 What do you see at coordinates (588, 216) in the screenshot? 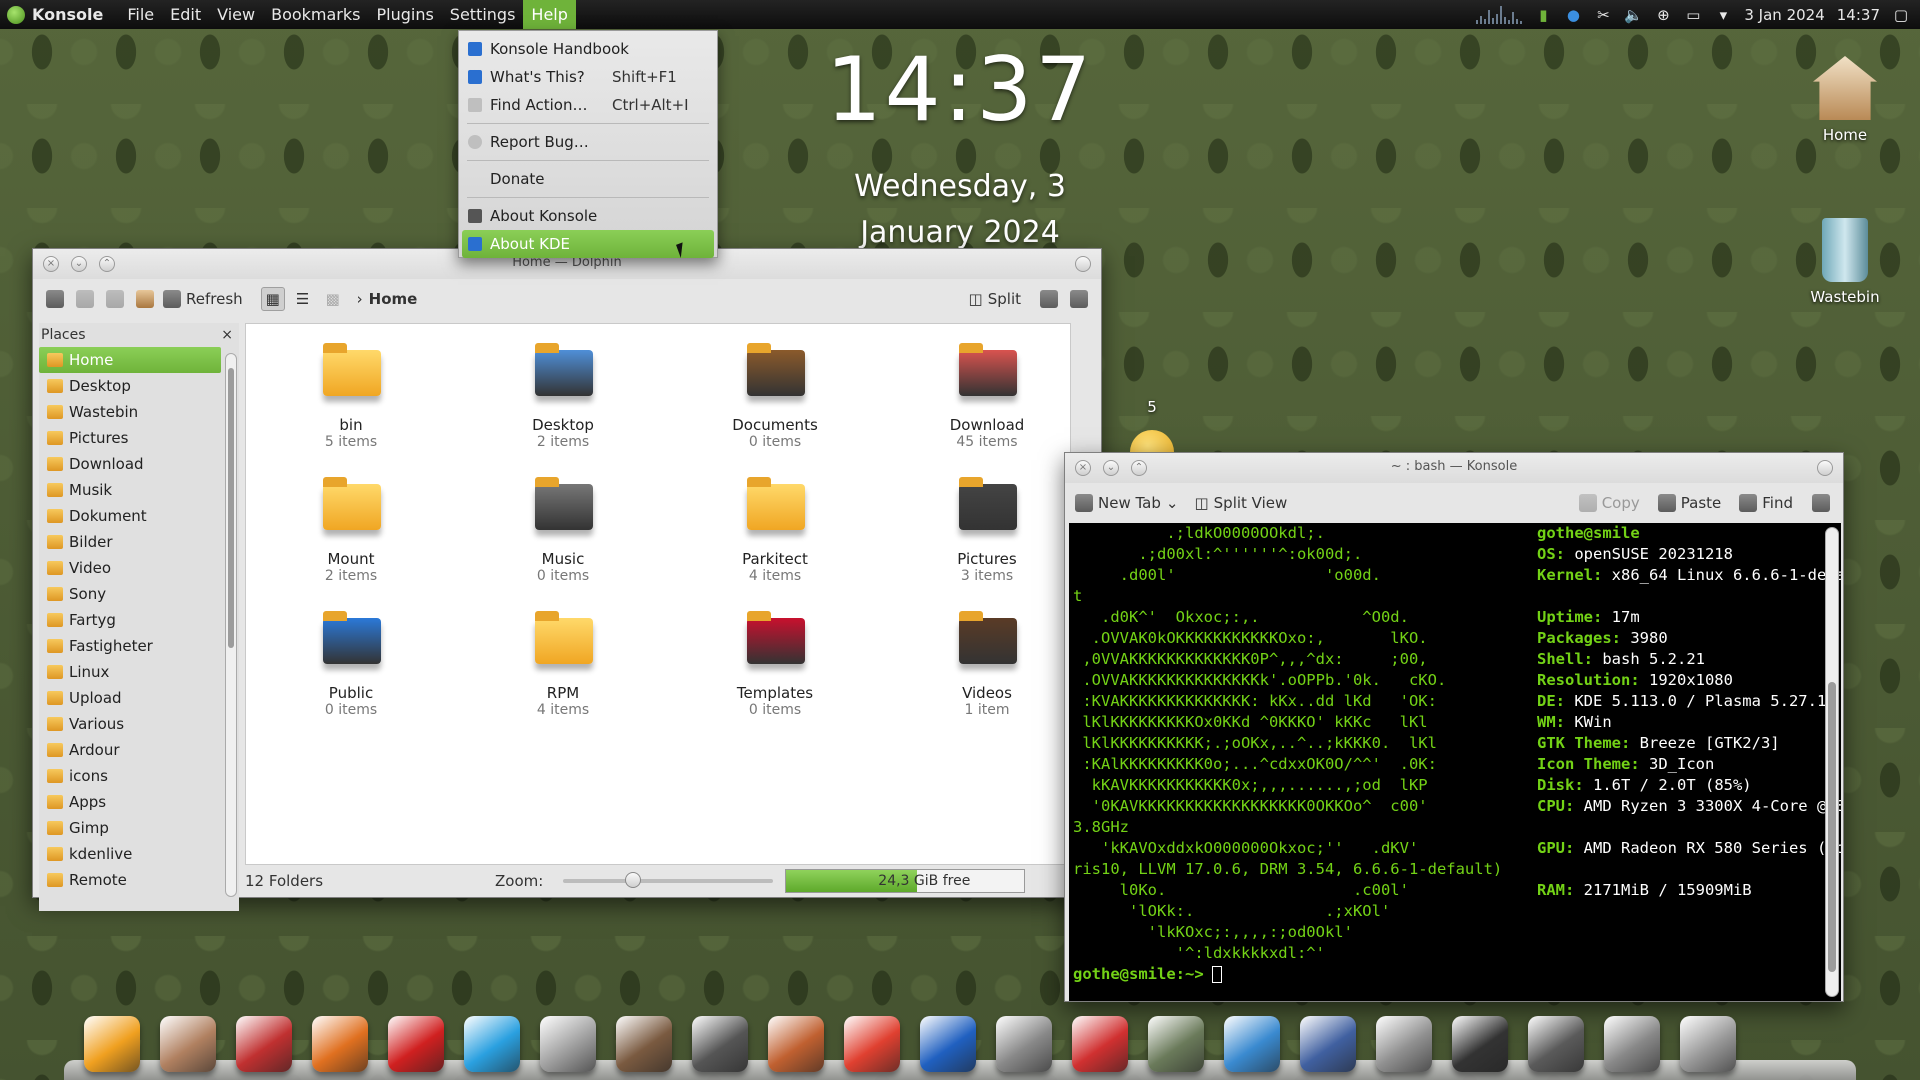
I see `menu-item-about-konsole: About Konsole` at bounding box center [588, 216].